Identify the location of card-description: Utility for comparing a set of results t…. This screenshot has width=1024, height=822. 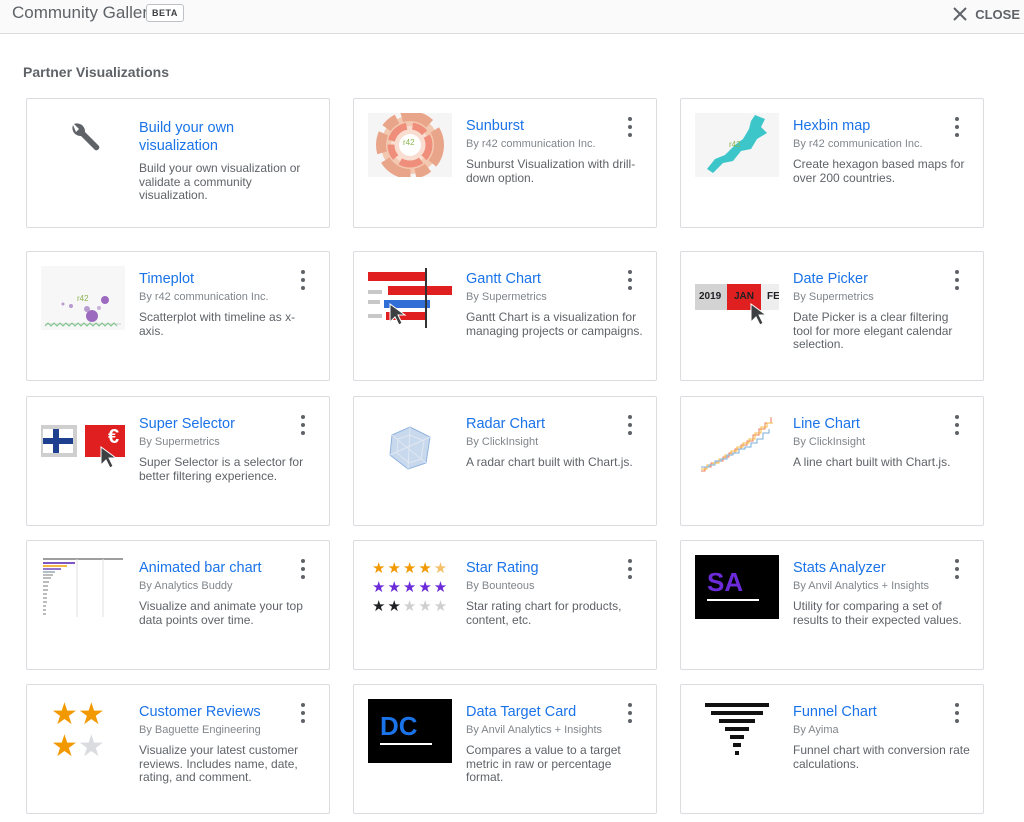
(877, 613).